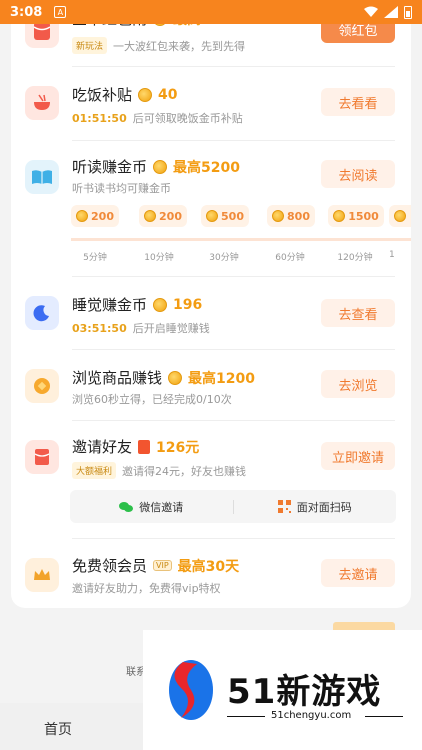 The height and width of the screenshot is (750, 422). Describe the element at coordinates (163, 377) in the screenshot. I see `task-title: 浏览商品赚钱 最高1200` at that location.